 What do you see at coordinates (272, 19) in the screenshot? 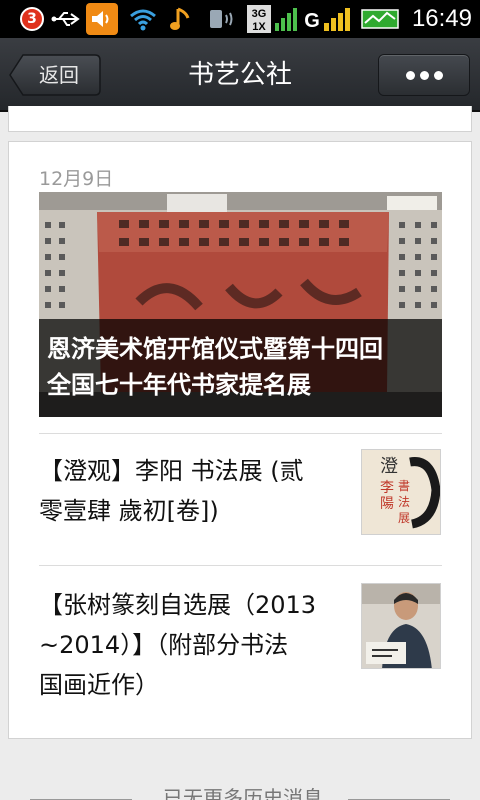
I see `signal-3g-icon: 3G 1X` at bounding box center [272, 19].